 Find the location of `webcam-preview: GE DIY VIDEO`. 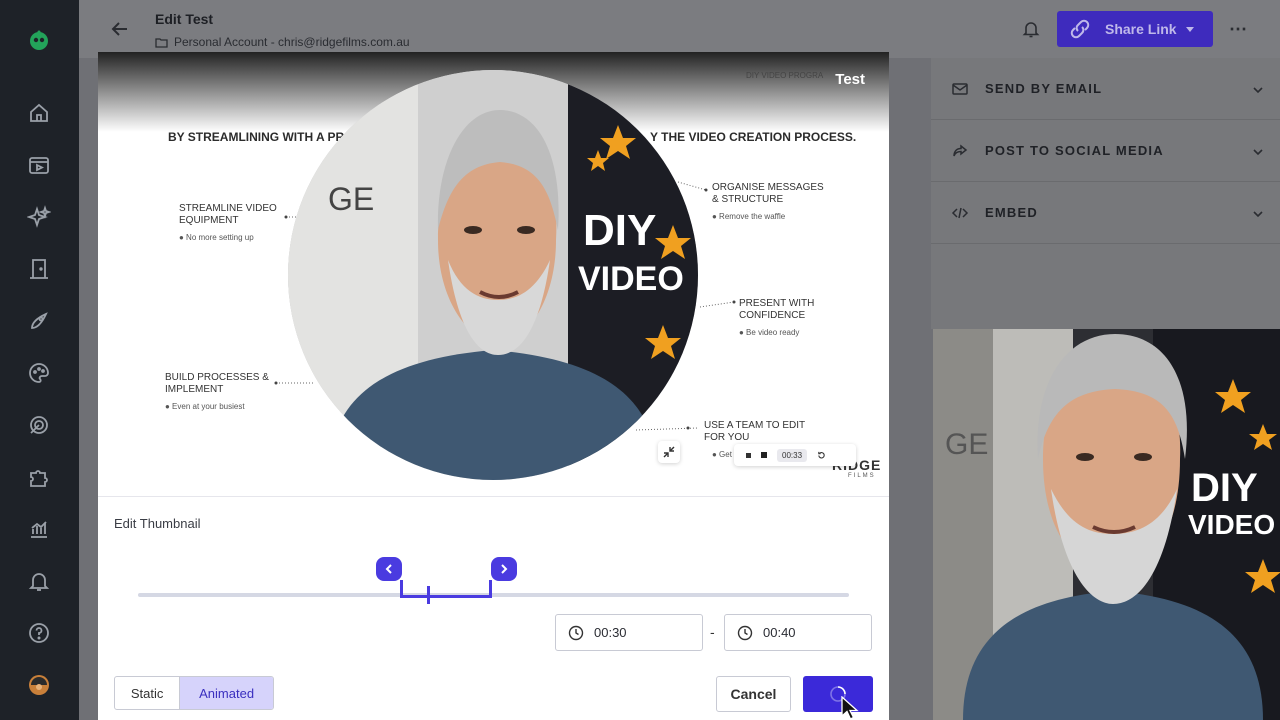

webcam-preview: GE DIY VIDEO is located at coordinates (1106, 524).